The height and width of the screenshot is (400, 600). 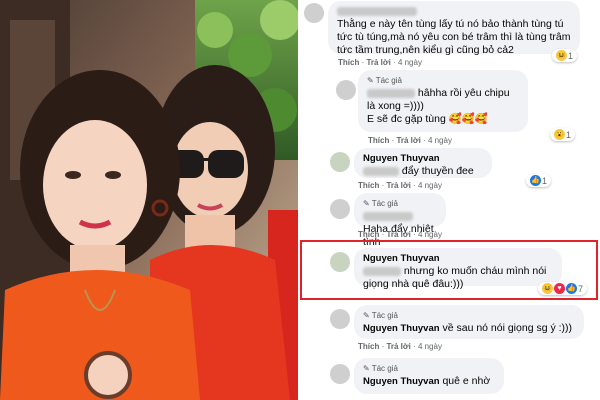 What do you see at coordinates (559, 134) in the screenshot?
I see `wow-reaction-icon: 😮` at bounding box center [559, 134].